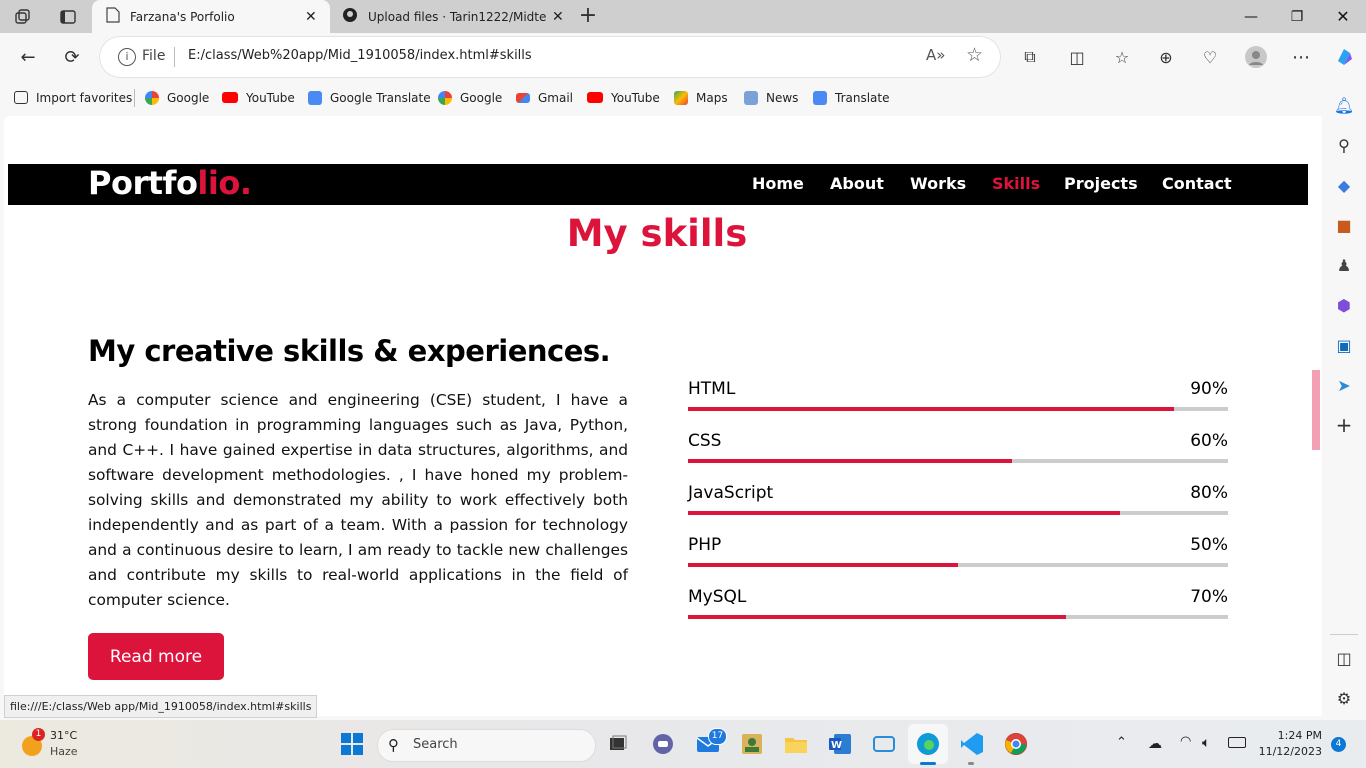 This screenshot has height=768, width=1366. I want to click on tools-icon: ■, so click(1344, 225).